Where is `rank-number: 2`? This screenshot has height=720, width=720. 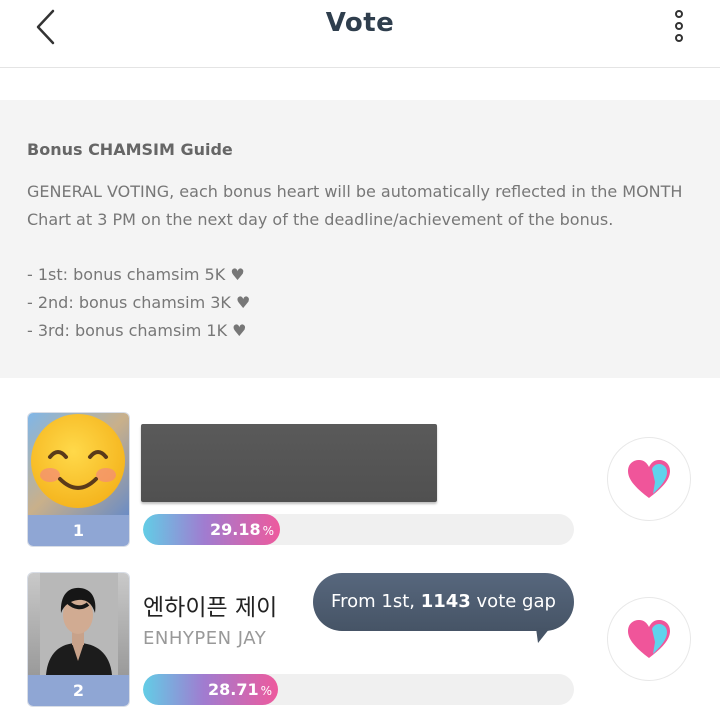 rank-number: 2 is located at coordinates (78, 690).